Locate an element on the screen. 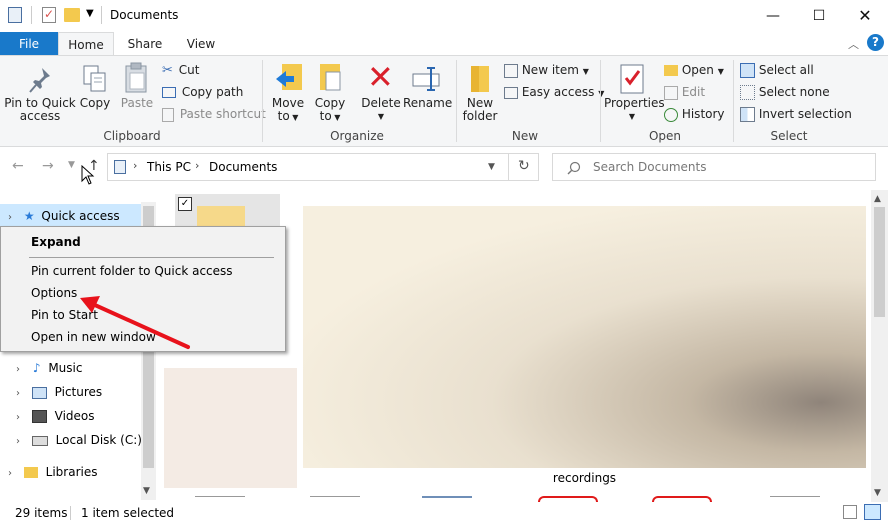  copy-path-label: Copy path is located at coordinates (212, 92).